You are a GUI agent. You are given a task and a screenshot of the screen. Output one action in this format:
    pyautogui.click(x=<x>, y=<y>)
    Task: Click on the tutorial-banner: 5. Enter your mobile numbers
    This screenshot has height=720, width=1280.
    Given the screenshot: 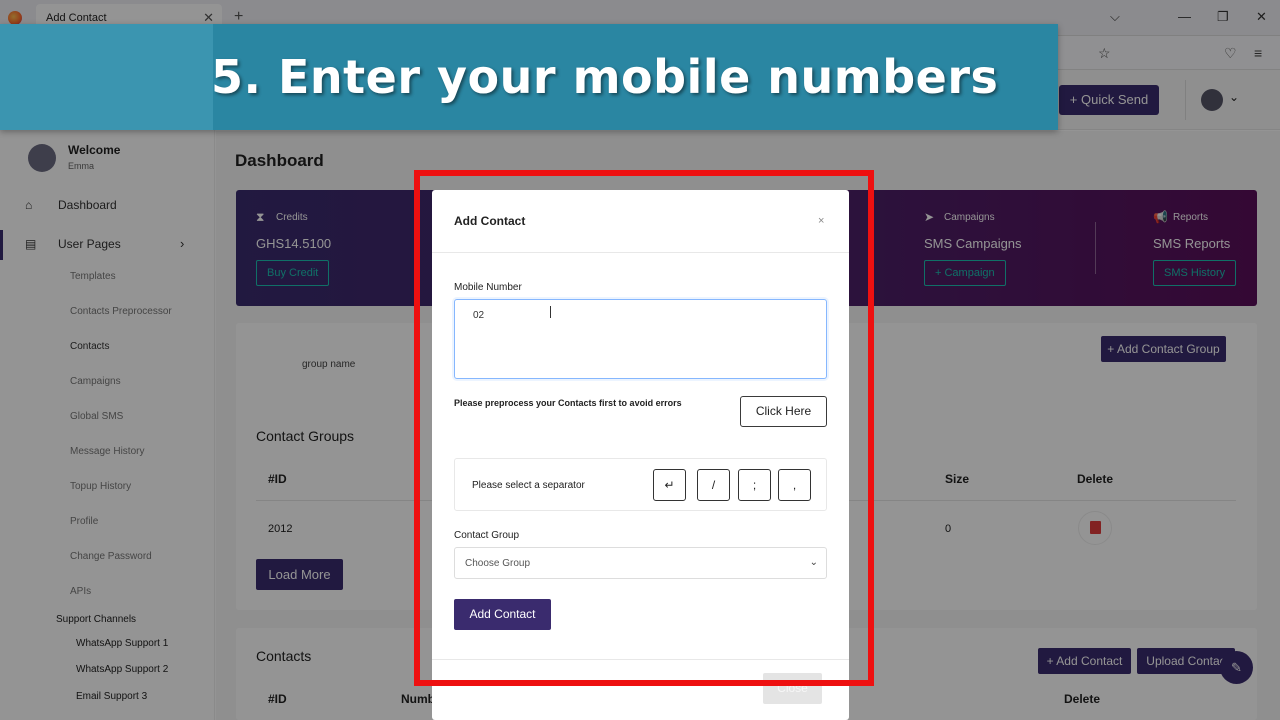 What is the action you would take?
    pyautogui.click(x=529, y=77)
    